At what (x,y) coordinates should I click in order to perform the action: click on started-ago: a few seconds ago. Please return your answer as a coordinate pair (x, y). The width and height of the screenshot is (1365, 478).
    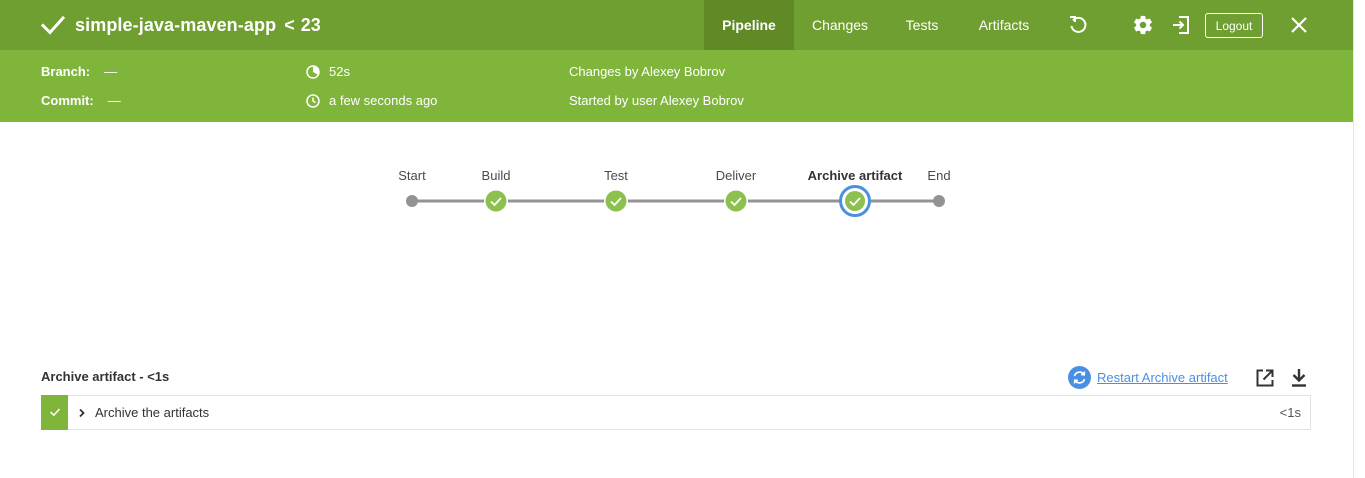
    Looking at the image, I should click on (383, 100).